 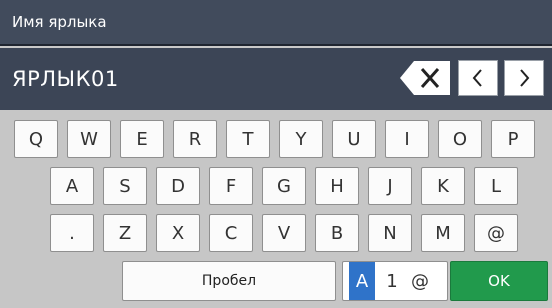 What do you see at coordinates (125, 233) in the screenshot?
I see `key-z: Z` at bounding box center [125, 233].